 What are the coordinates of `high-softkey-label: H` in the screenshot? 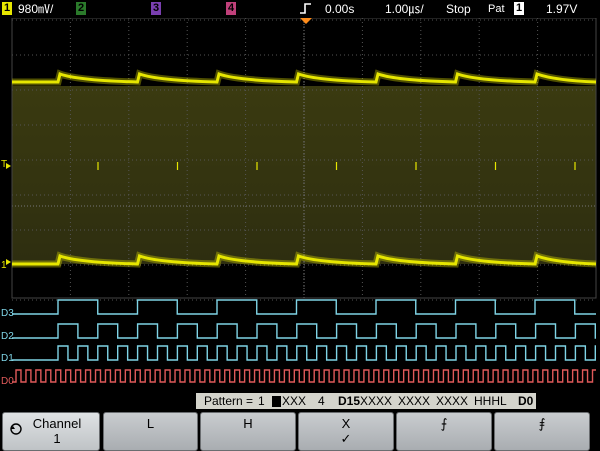 It's located at (248, 423).